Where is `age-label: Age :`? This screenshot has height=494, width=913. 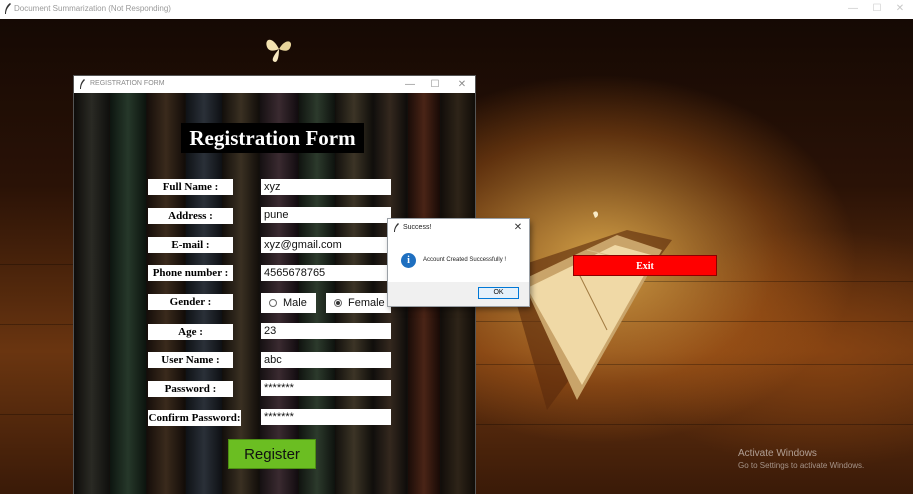
age-label: Age : is located at coordinates (190, 332).